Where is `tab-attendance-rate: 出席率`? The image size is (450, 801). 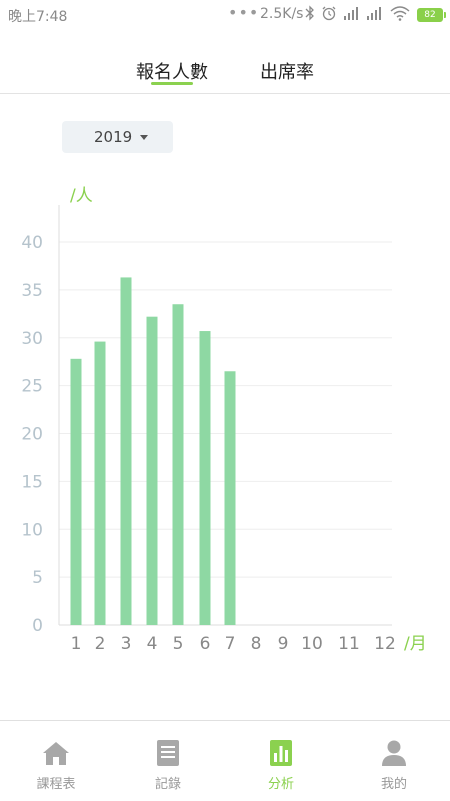 tab-attendance-rate: 出席率 is located at coordinates (287, 71).